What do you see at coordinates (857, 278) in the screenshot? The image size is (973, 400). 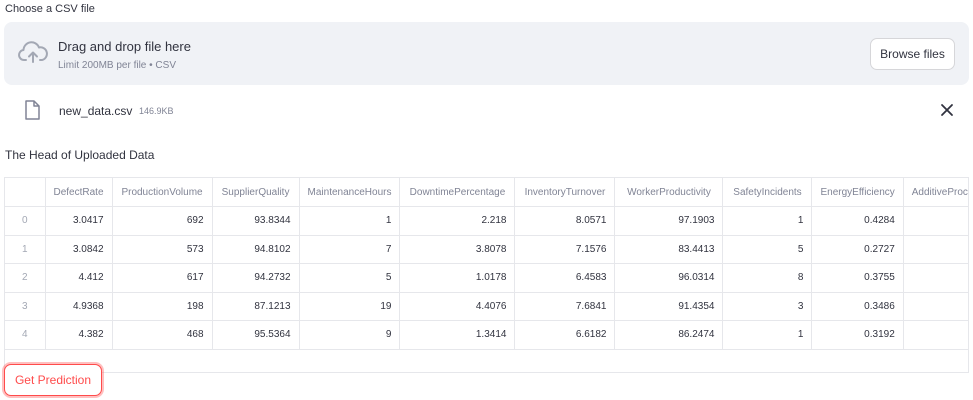 I see `table-cell: 0.3755` at bounding box center [857, 278].